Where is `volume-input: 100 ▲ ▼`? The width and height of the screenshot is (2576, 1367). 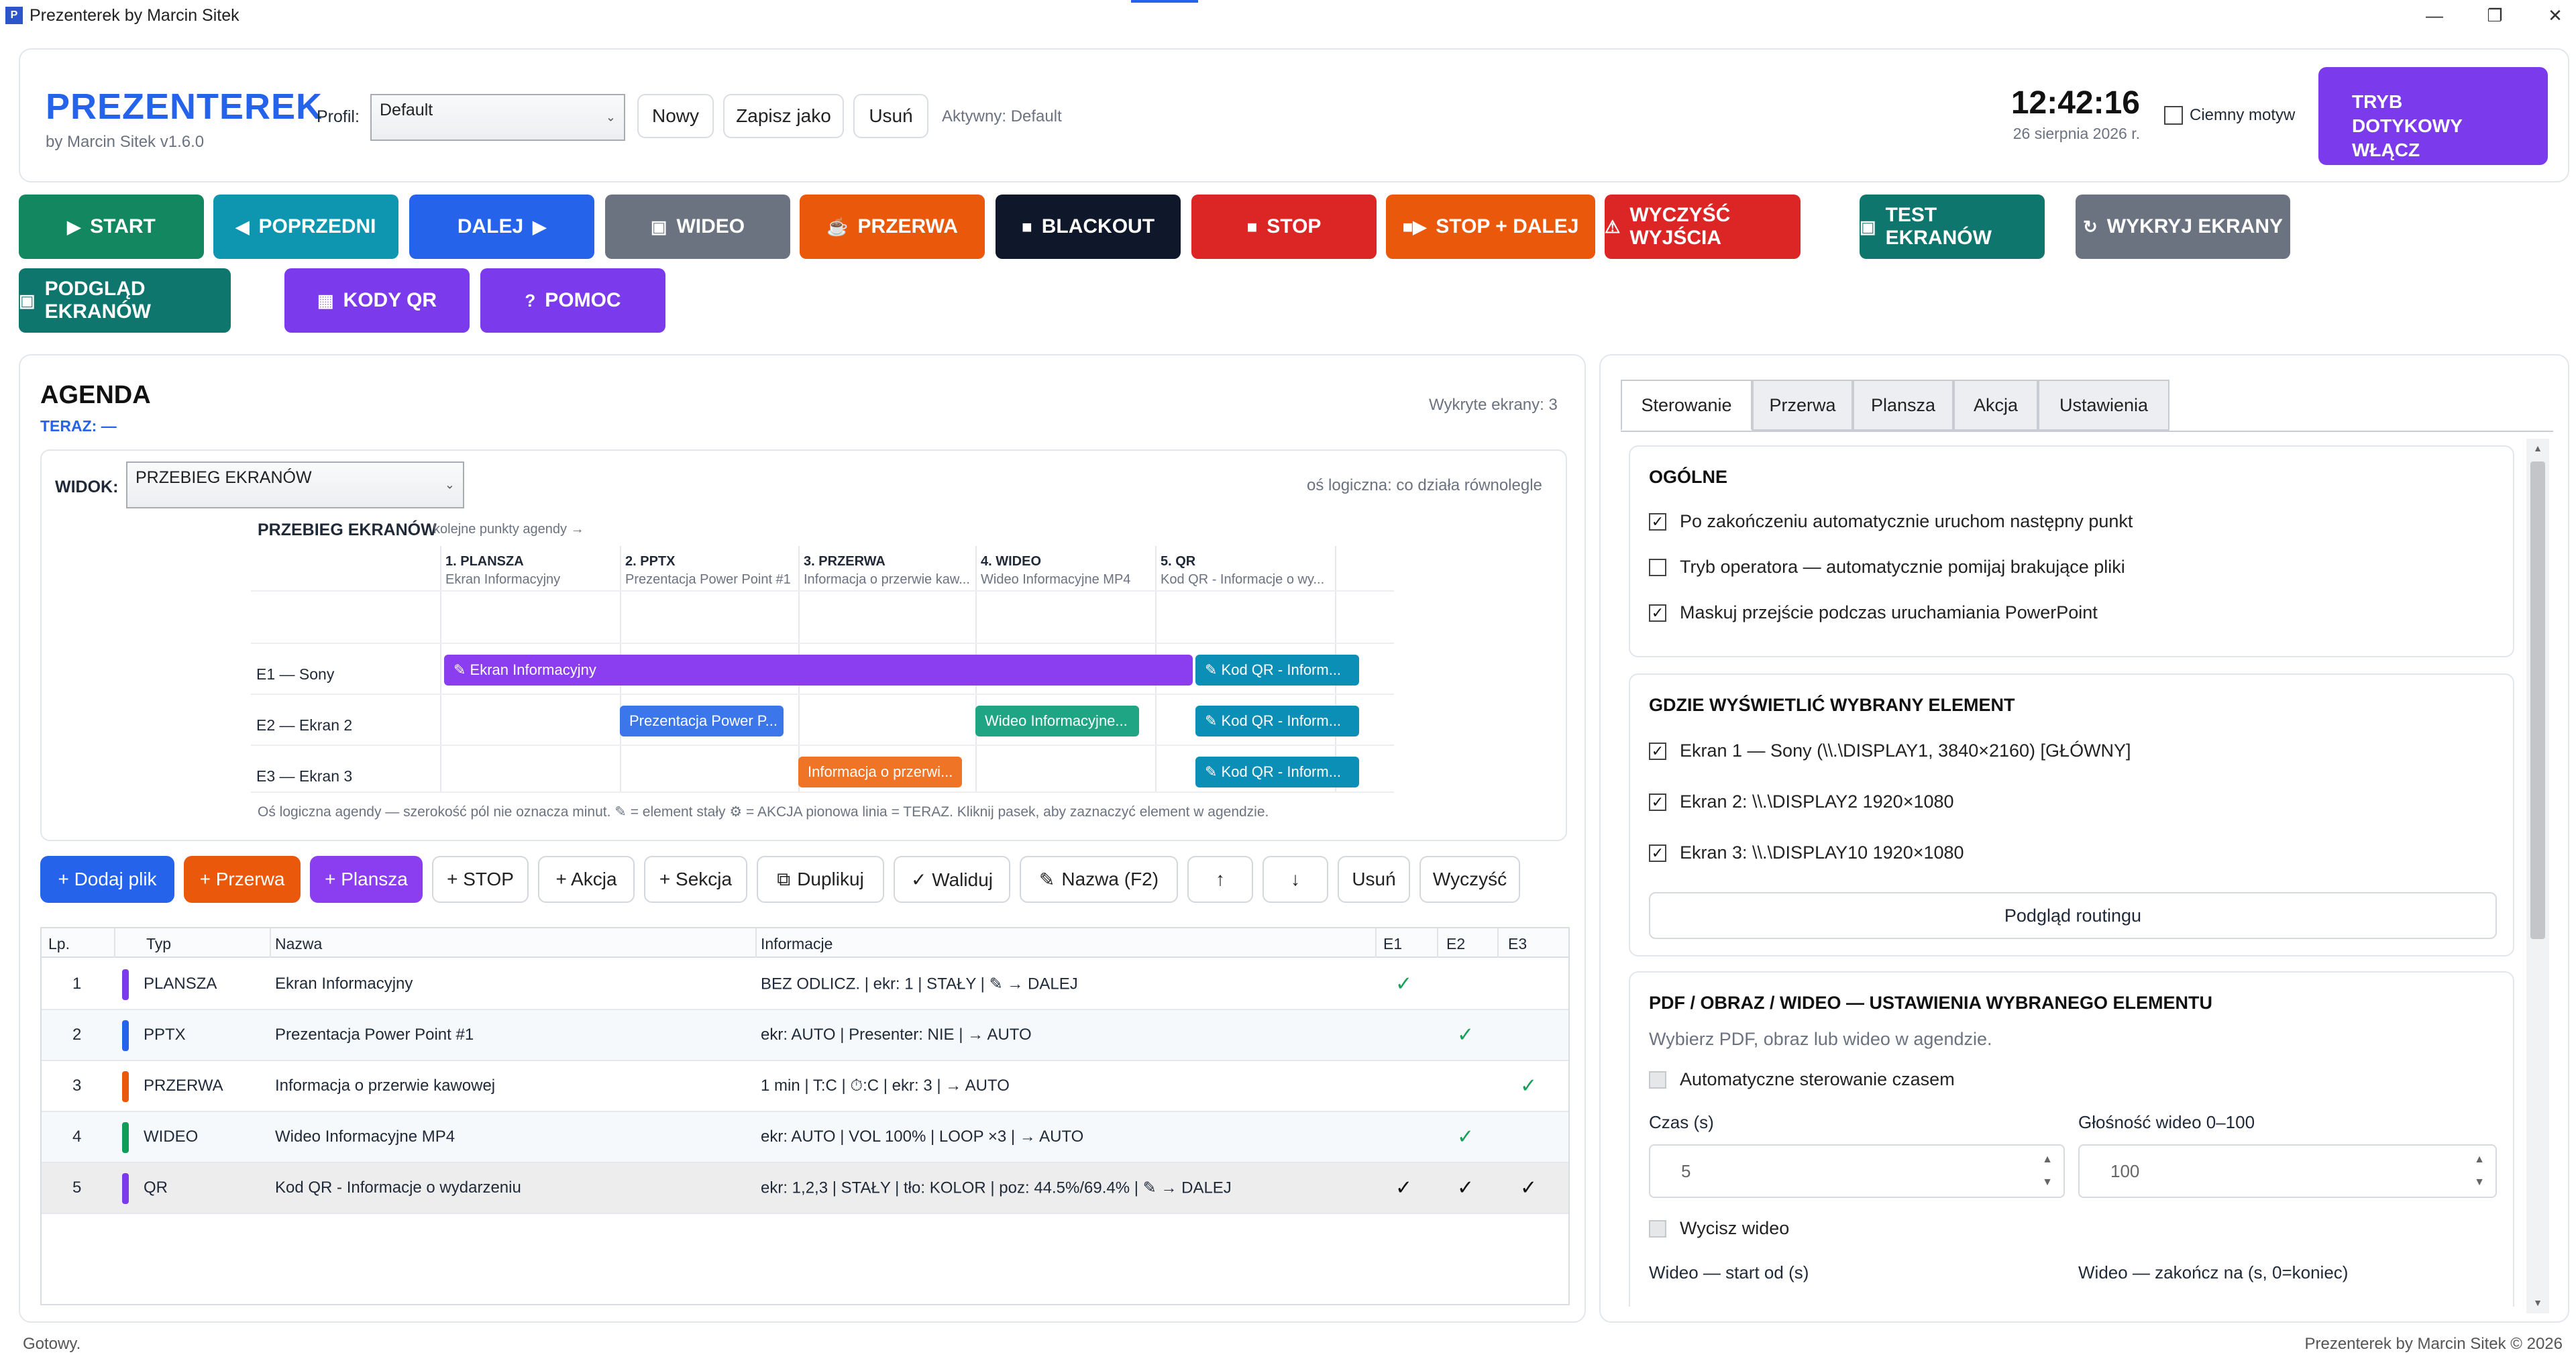 volume-input: 100 ▲ ▼ is located at coordinates (2287, 1171).